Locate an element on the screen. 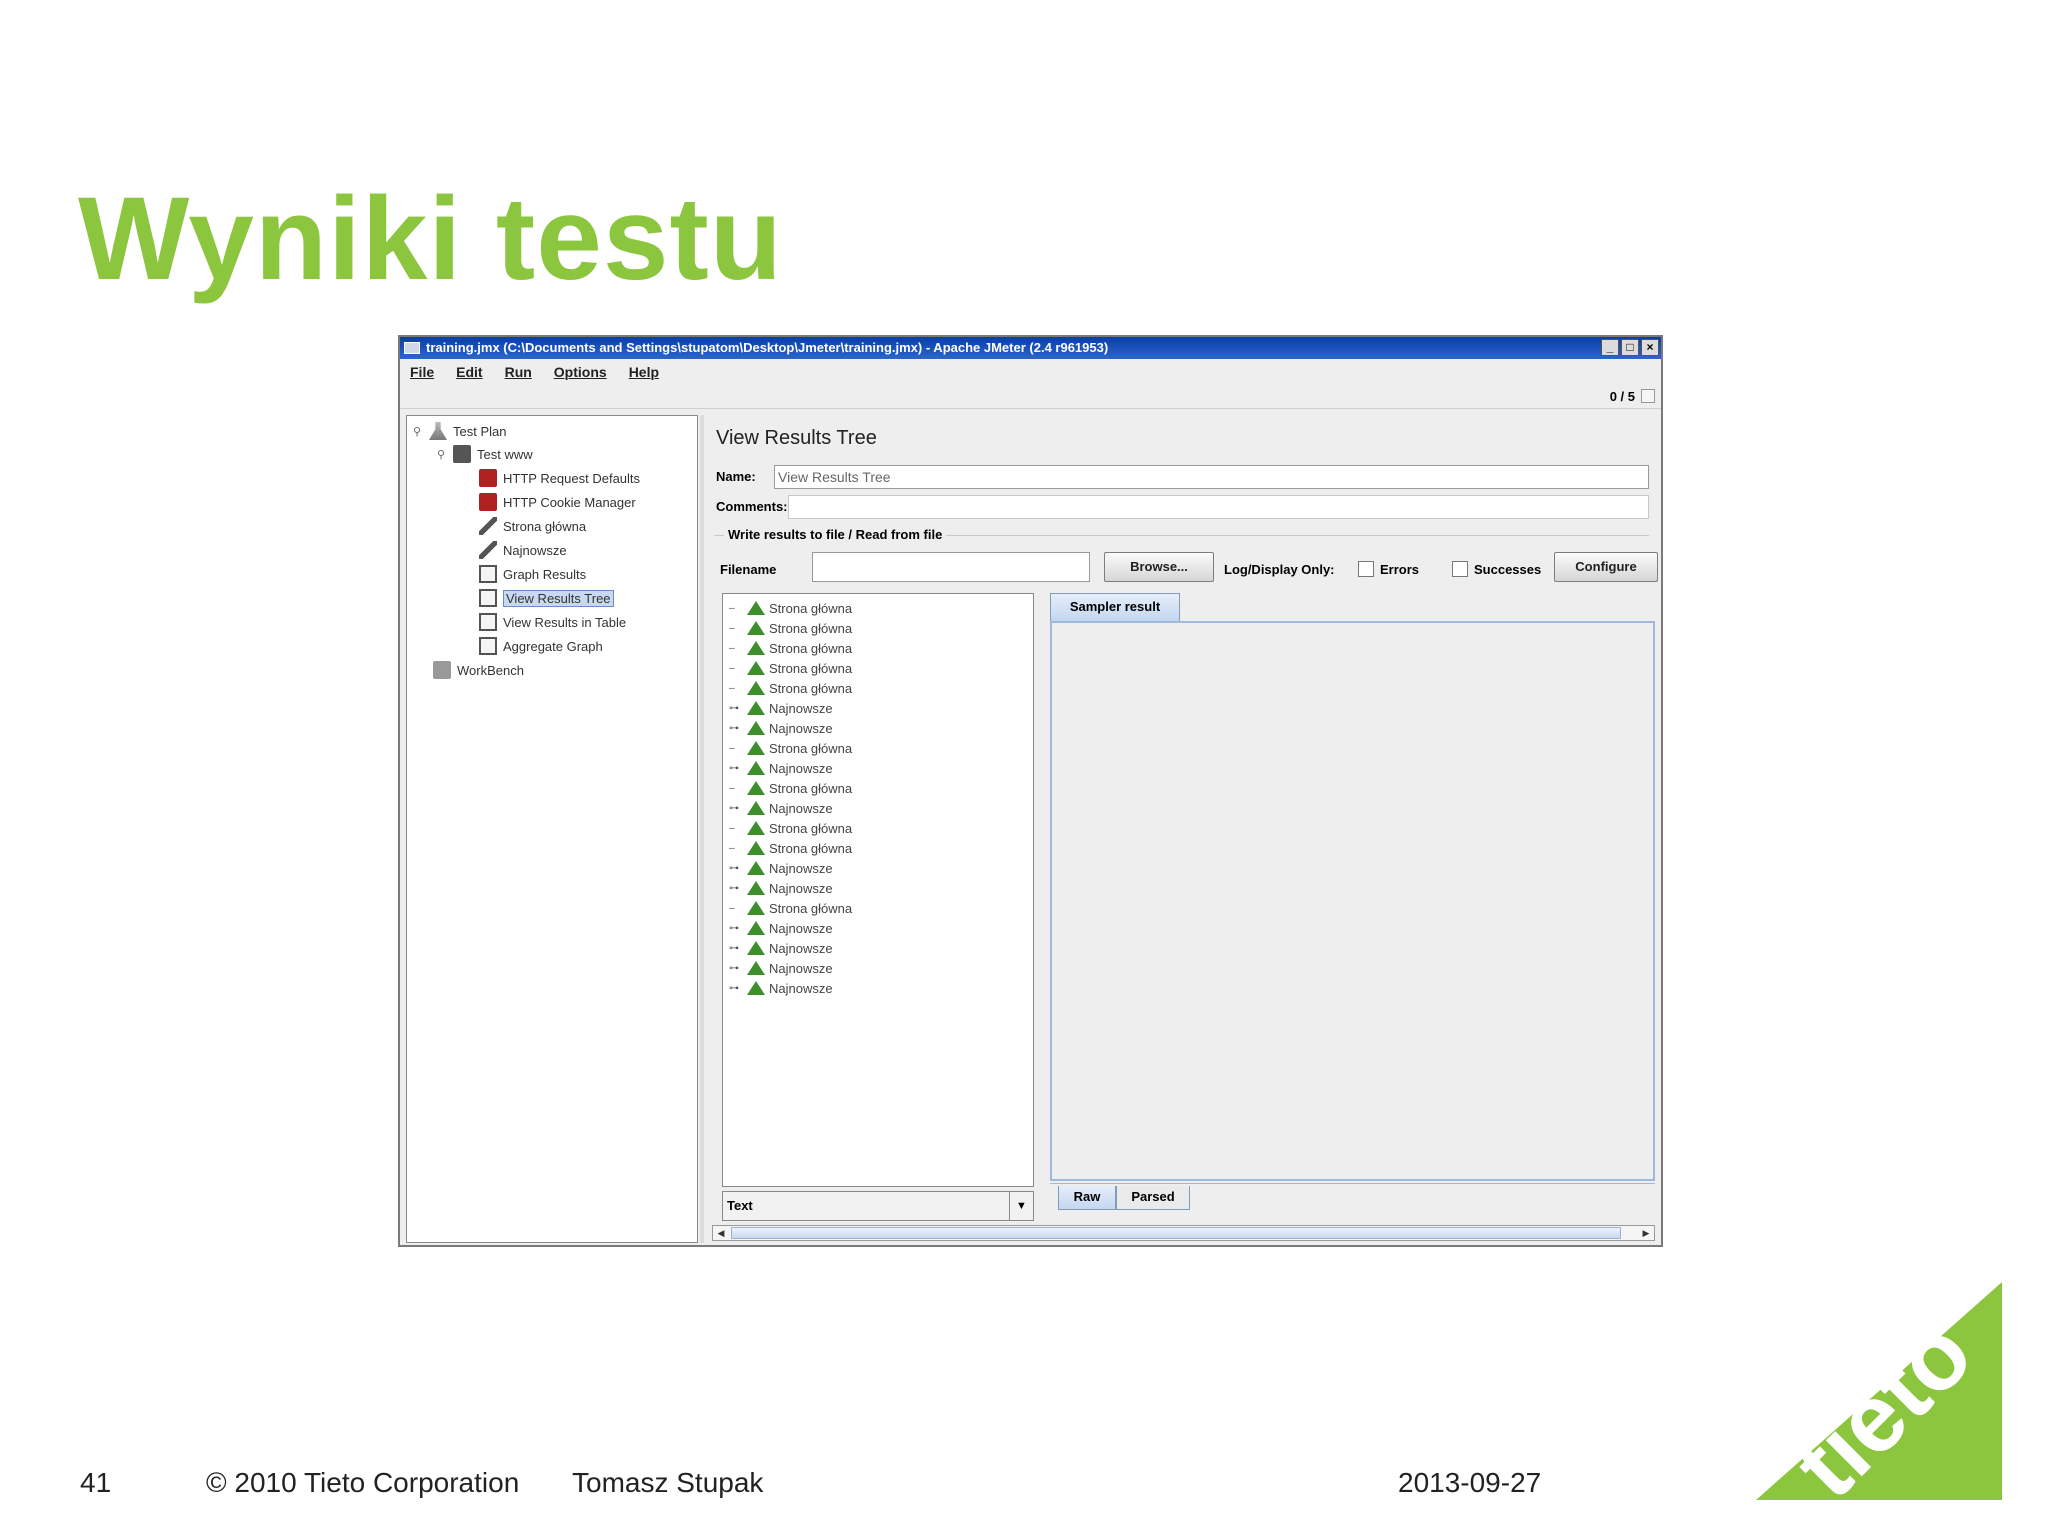 This screenshot has height=1536, width=2048. filename-label: Filename is located at coordinates (748, 569).